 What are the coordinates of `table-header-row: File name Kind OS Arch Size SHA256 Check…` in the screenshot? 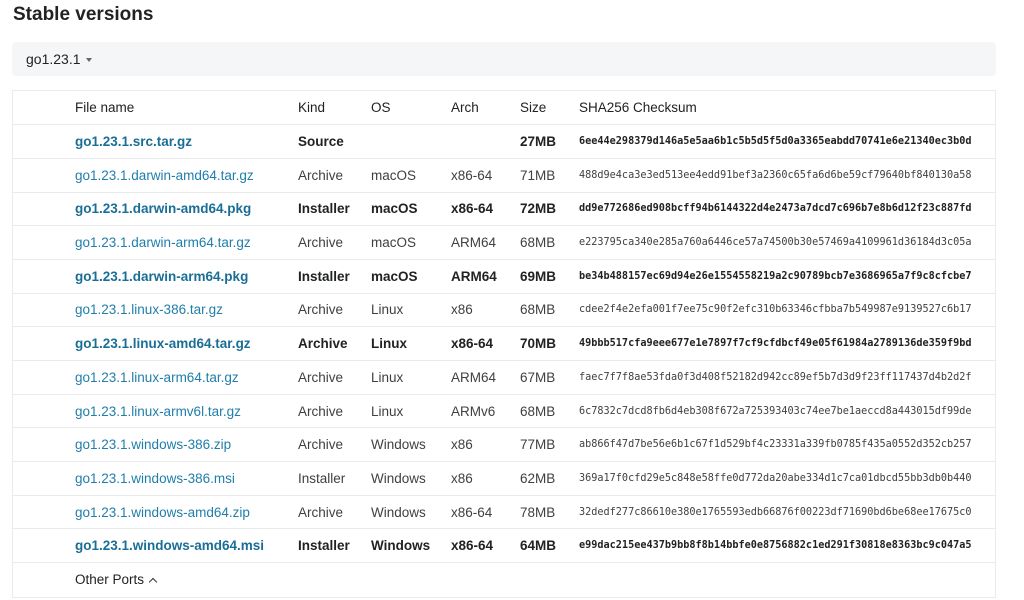 It's located at (504, 108).